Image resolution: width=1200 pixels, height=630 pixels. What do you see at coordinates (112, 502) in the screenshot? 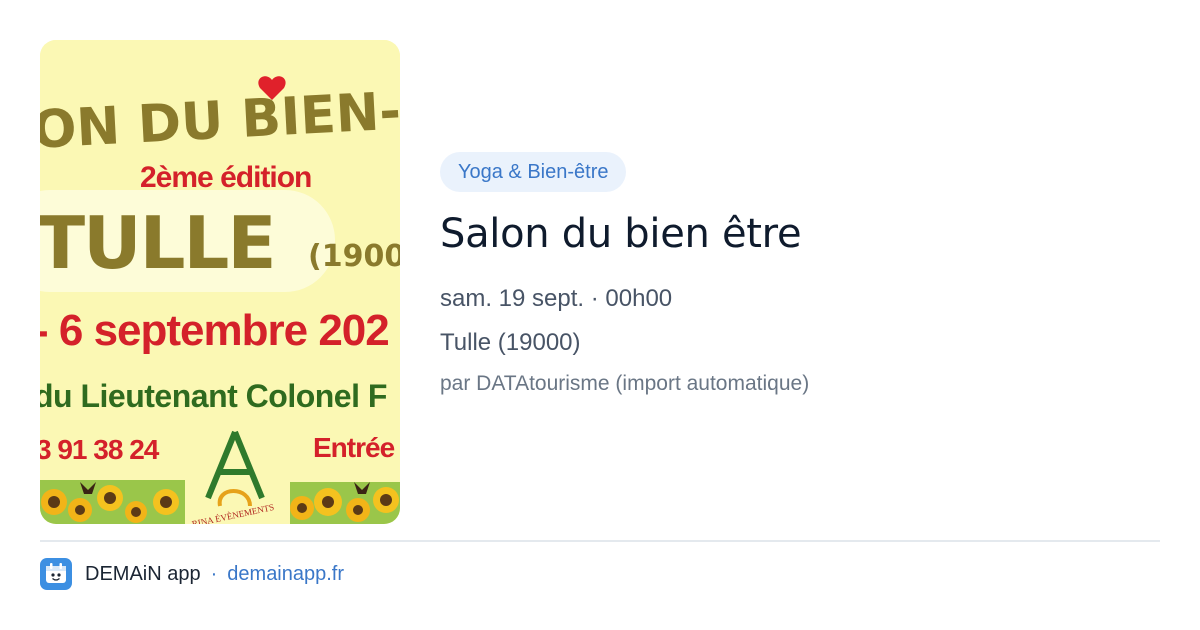
I see `sunflower-decoration-left` at bounding box center [112, 502].